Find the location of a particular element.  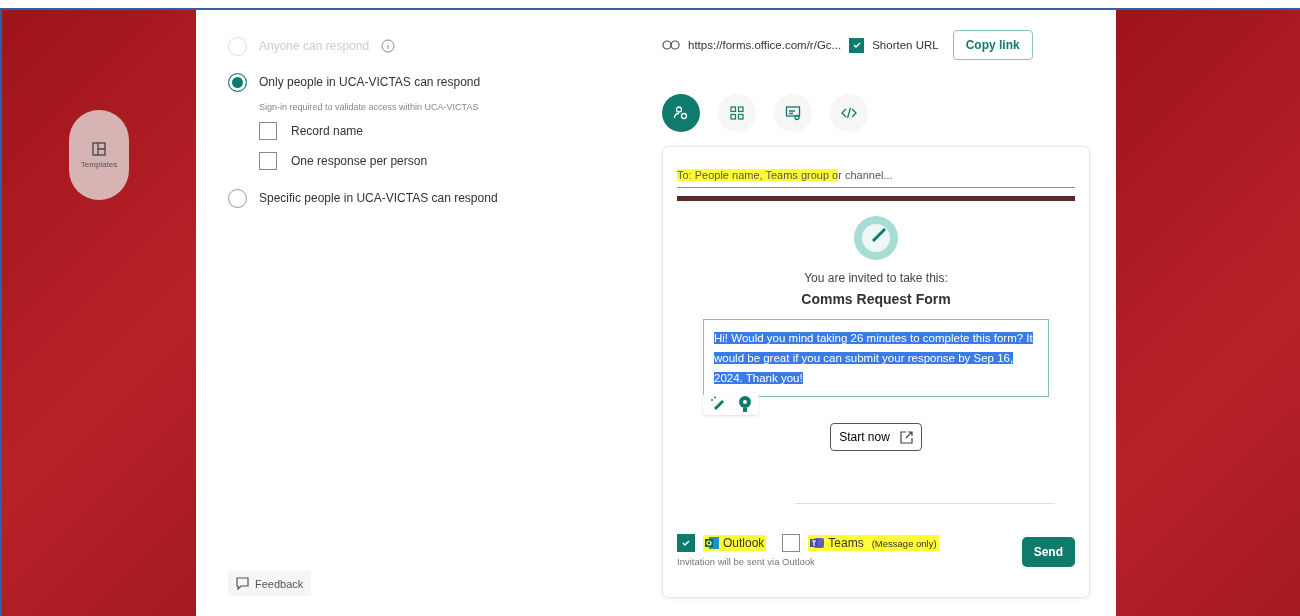

link-icon is located at coordinates (671, 45).